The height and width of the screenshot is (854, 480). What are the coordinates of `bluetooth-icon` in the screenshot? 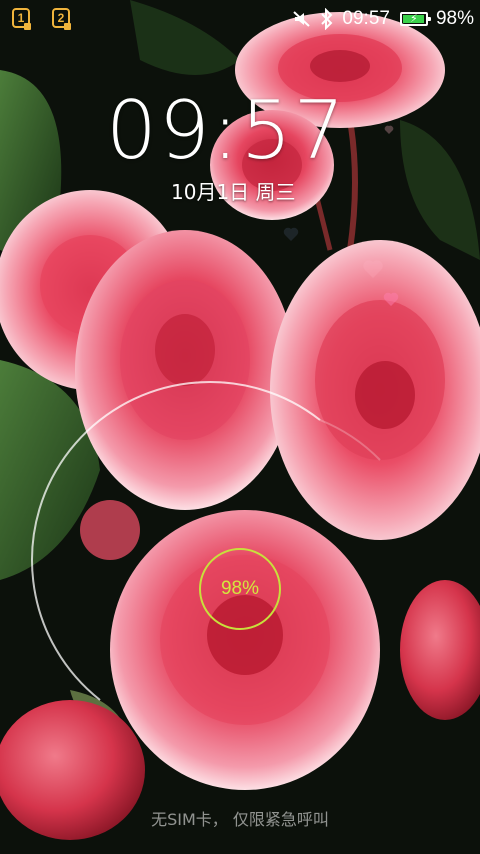 It's located at (327, 19).